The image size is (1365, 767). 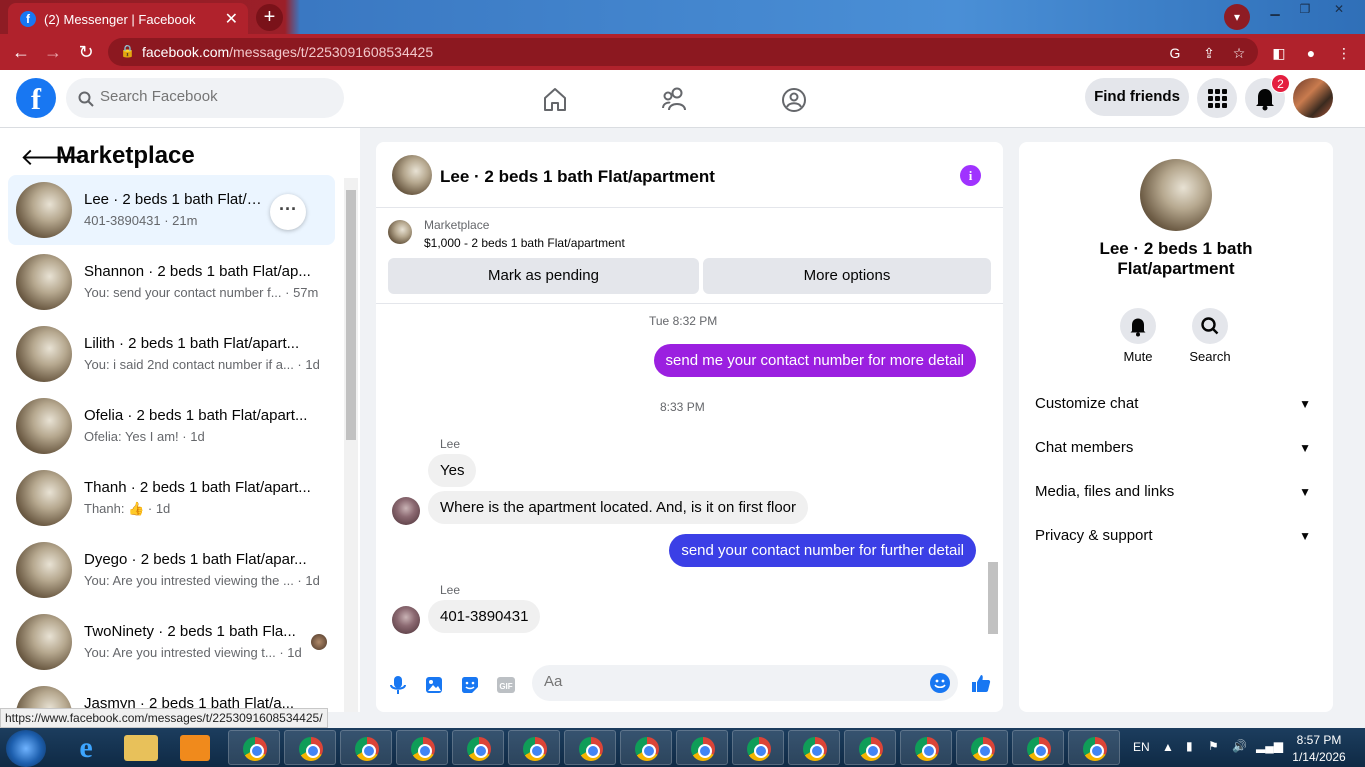 What do you see at coordinates (981, 683) in the screenshot?
I see `thumbs-up-icon` at bounding box center [981, 683].